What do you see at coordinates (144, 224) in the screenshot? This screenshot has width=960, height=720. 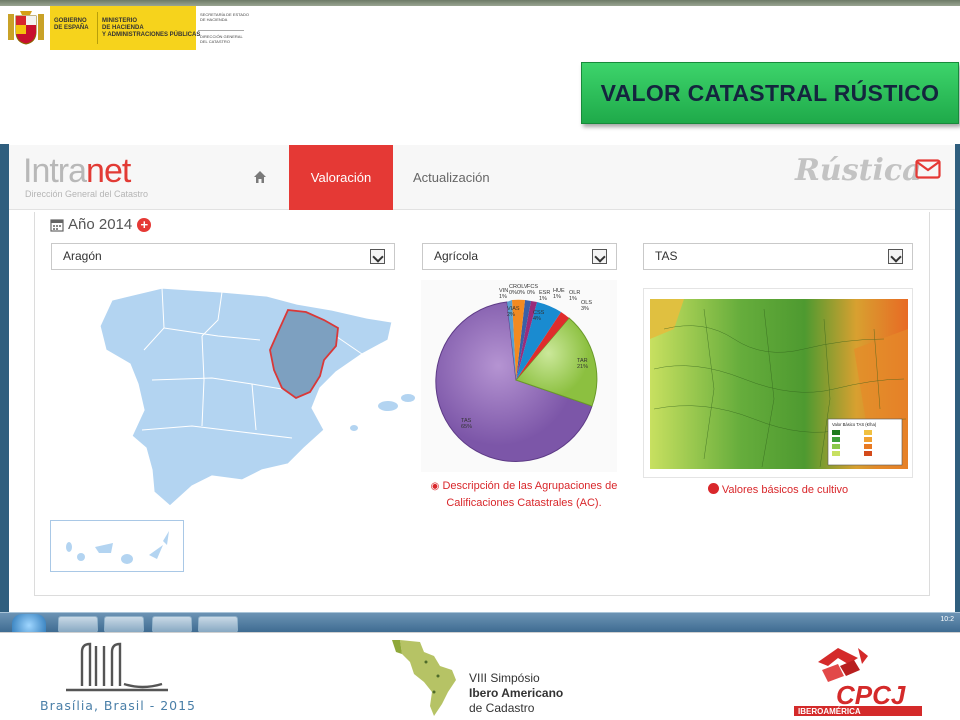 I see `add-year-icon: +` at bounding box center [144, 224].